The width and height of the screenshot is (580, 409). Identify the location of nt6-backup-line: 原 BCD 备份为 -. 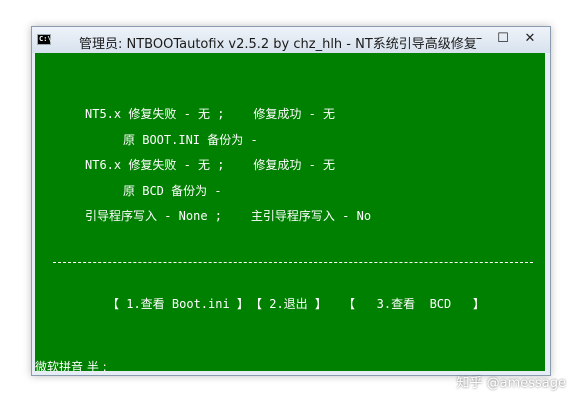
(172, 191).